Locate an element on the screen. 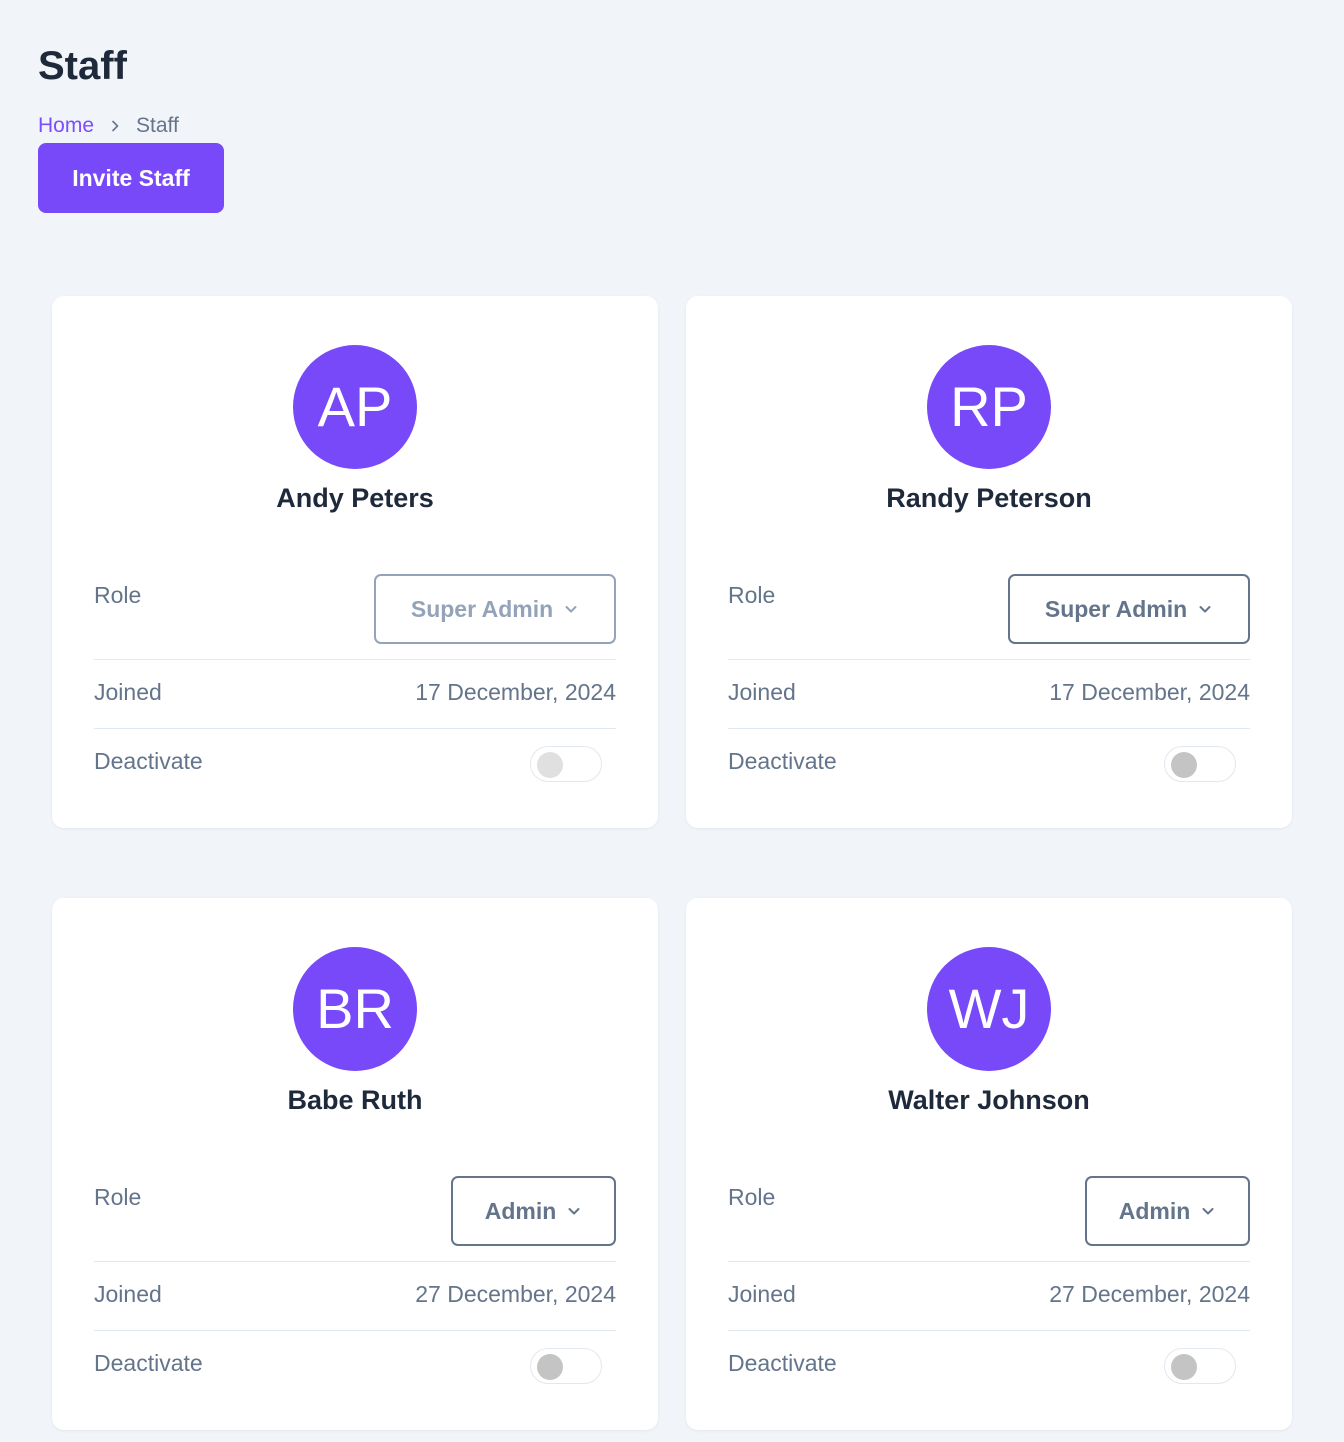 Image resolution: width=1344 pixels, height=1442 pixels. avatar: BR is located at coordinates (355, 1009).